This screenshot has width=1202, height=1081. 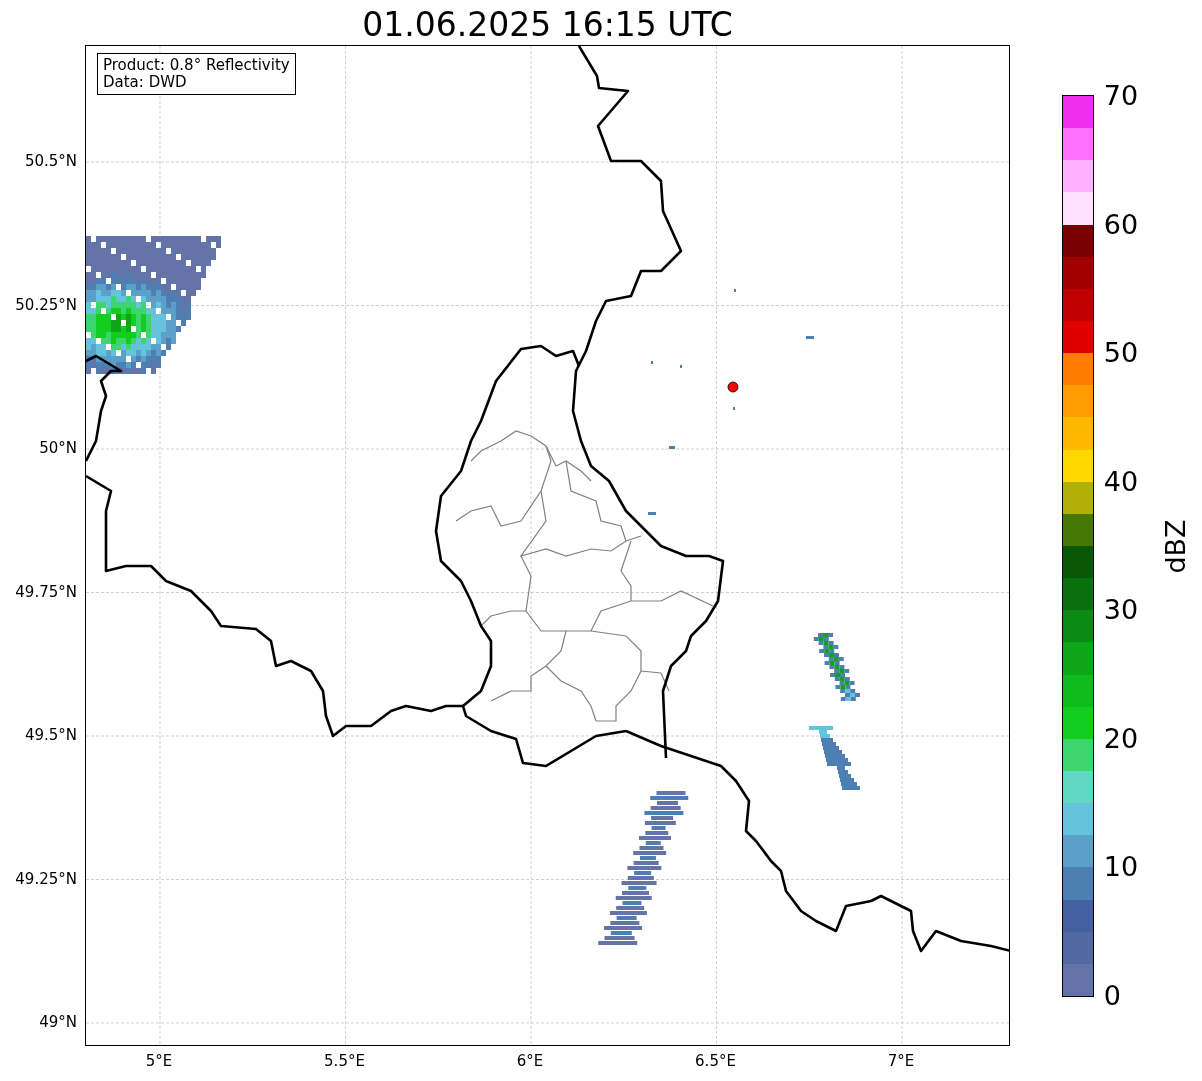 What do you see at coordinates (50, 735) in the screenshot?
I see `latitude-label: 49.5°N` at bounding box center [50, 735].